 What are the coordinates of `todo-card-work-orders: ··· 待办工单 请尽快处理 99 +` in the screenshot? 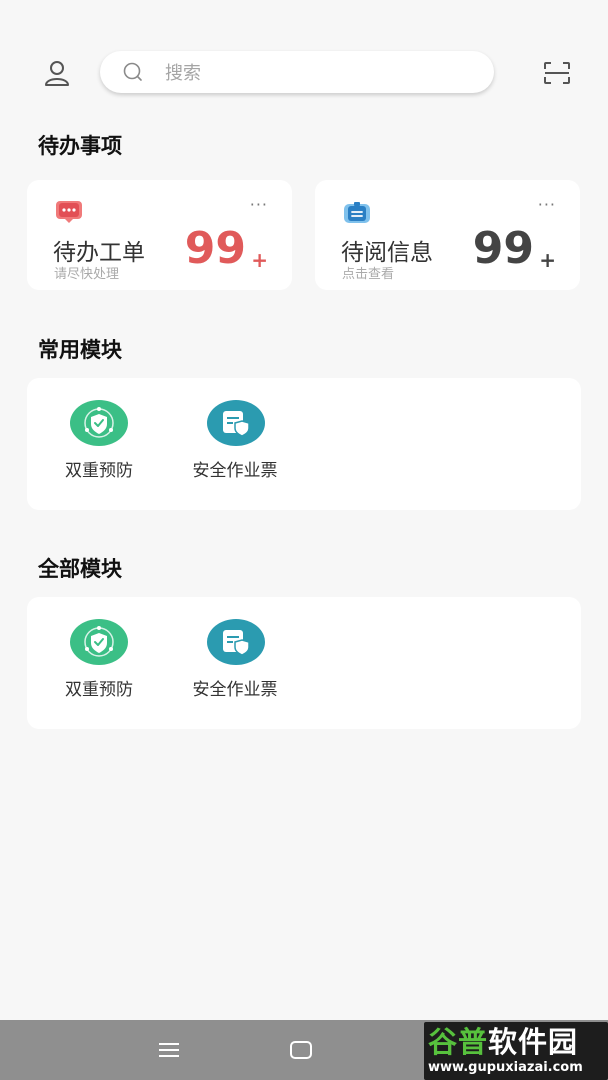 It's located at (159, 235).